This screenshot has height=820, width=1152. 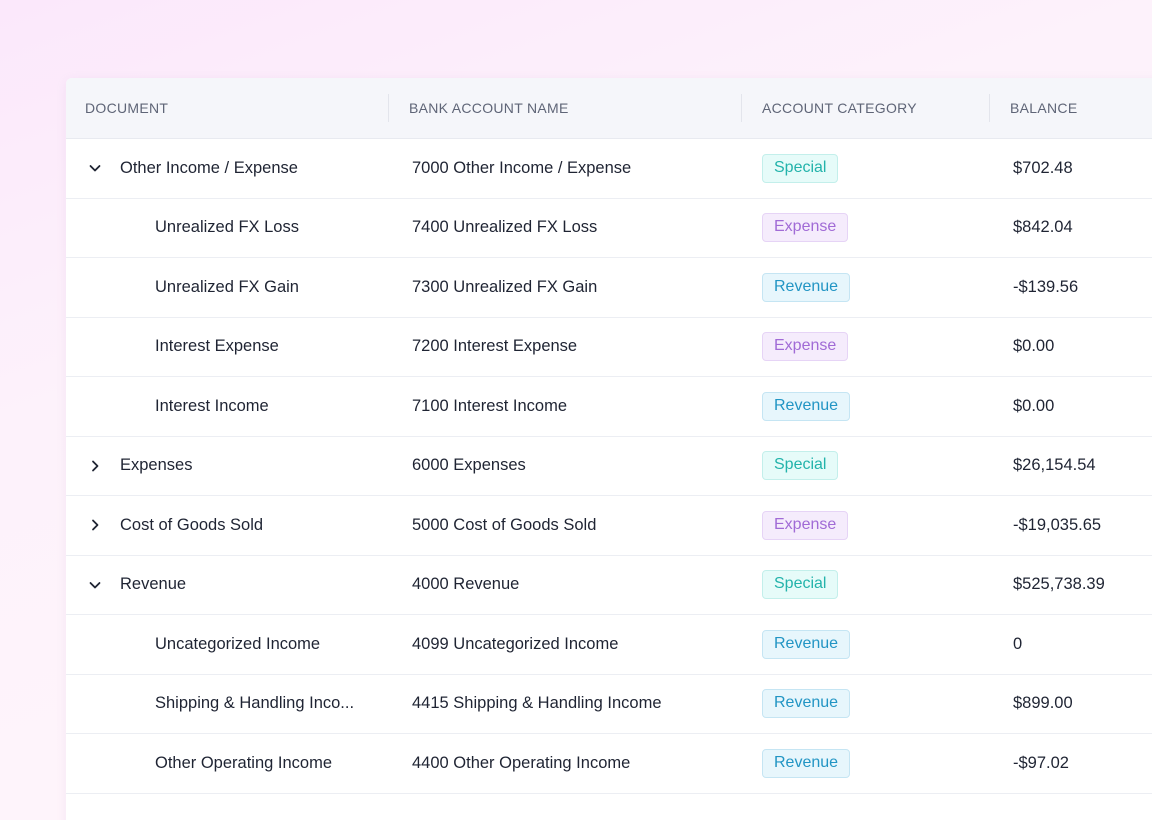 I want to click on document-cell: Other Operating Income, so click(x=227, y=763).